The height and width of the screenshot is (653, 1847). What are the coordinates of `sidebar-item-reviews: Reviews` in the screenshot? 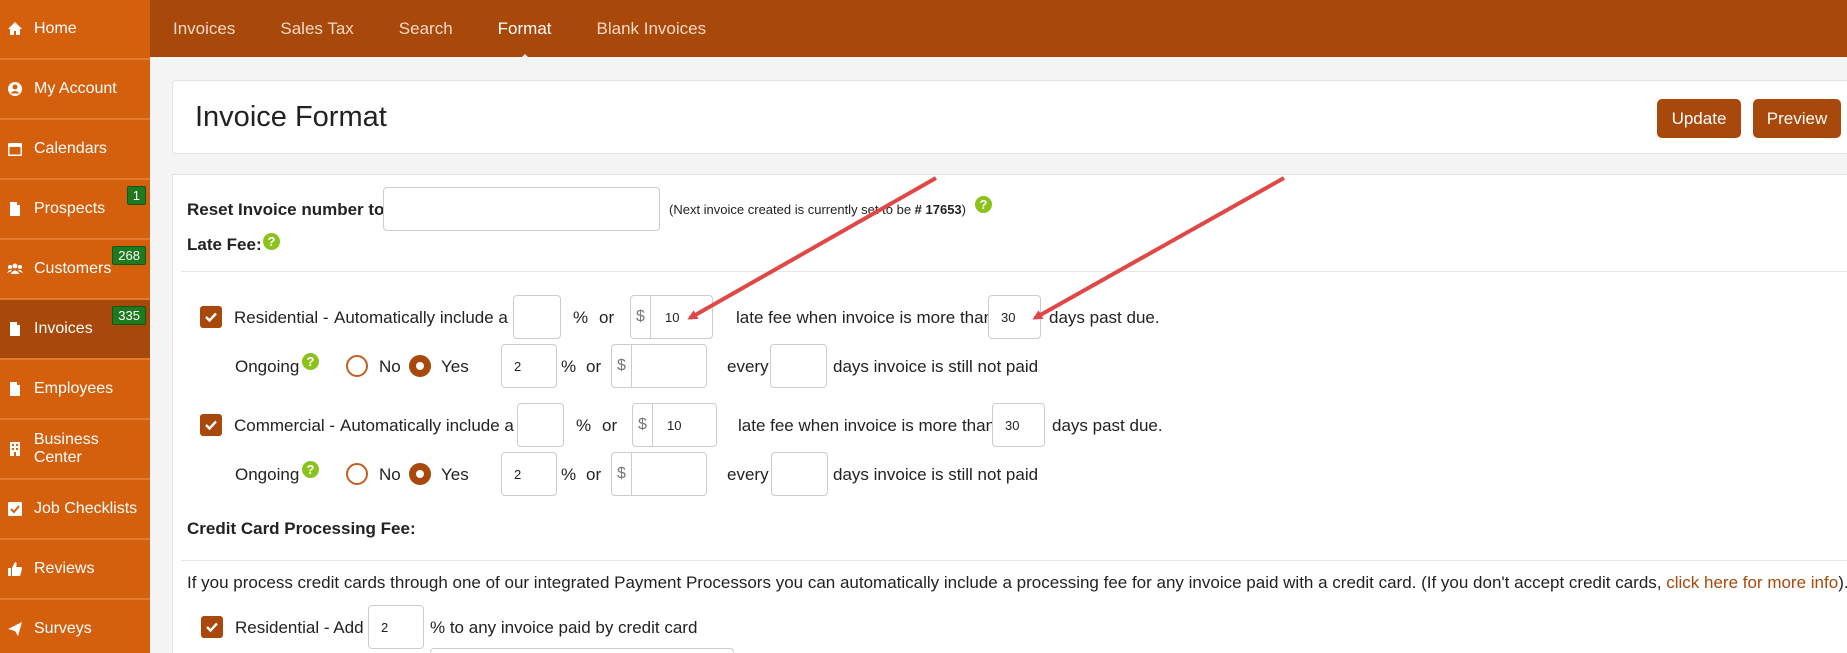 It's located at (75, 570).